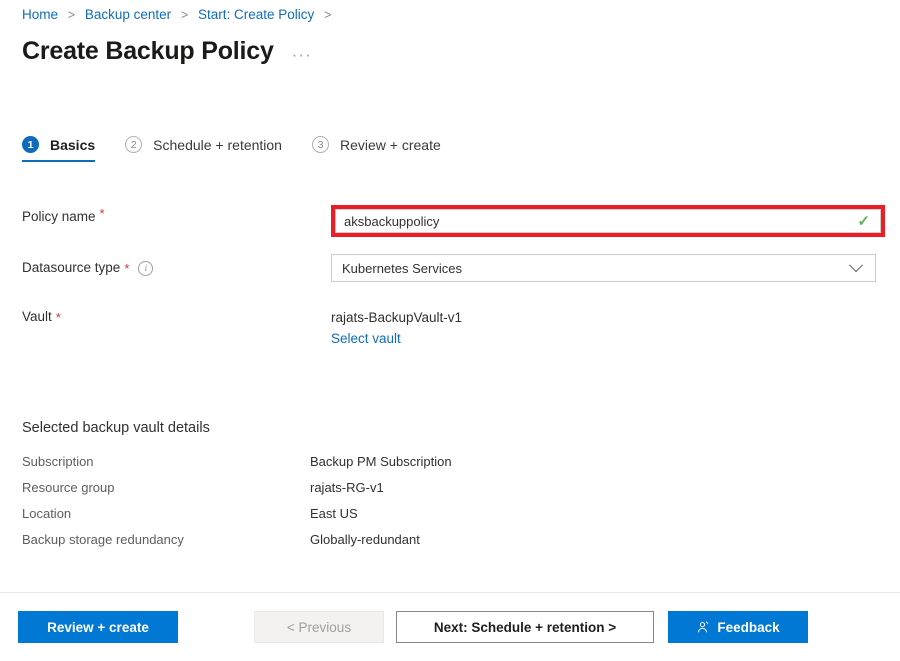  I want to click on more-options-icon: ···, so click(302, 54).